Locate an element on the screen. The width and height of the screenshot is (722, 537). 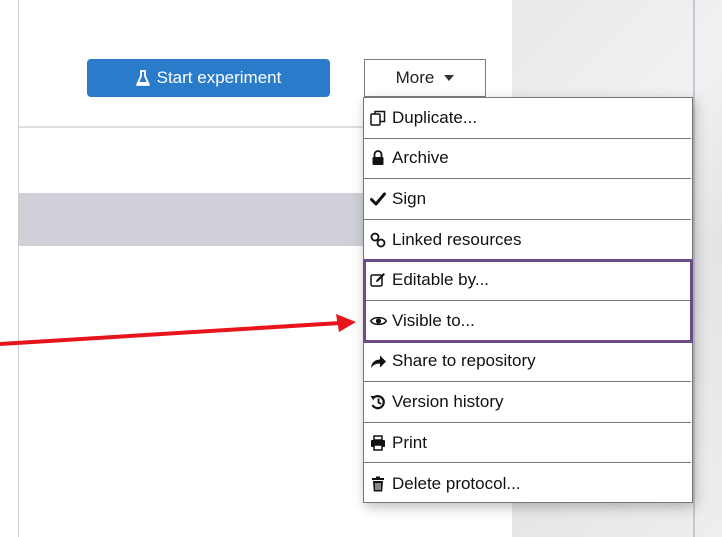
side-panel-divider is located at coordinates (694, 268).